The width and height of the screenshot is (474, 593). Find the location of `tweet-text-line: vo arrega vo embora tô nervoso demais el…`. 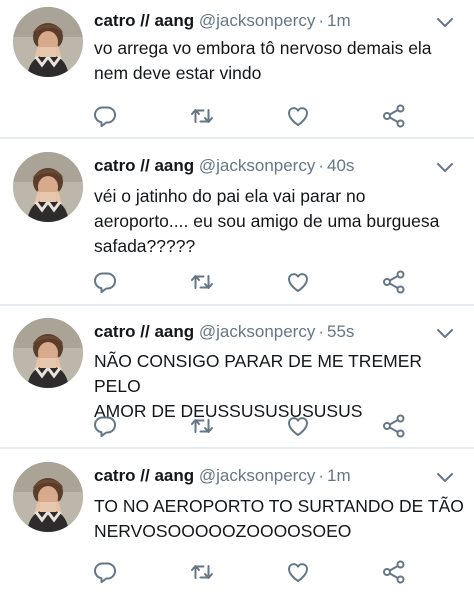

tweet-text-line: vo arrega vo embora tô nervoso demais el… is located at coordinates (263, 48).